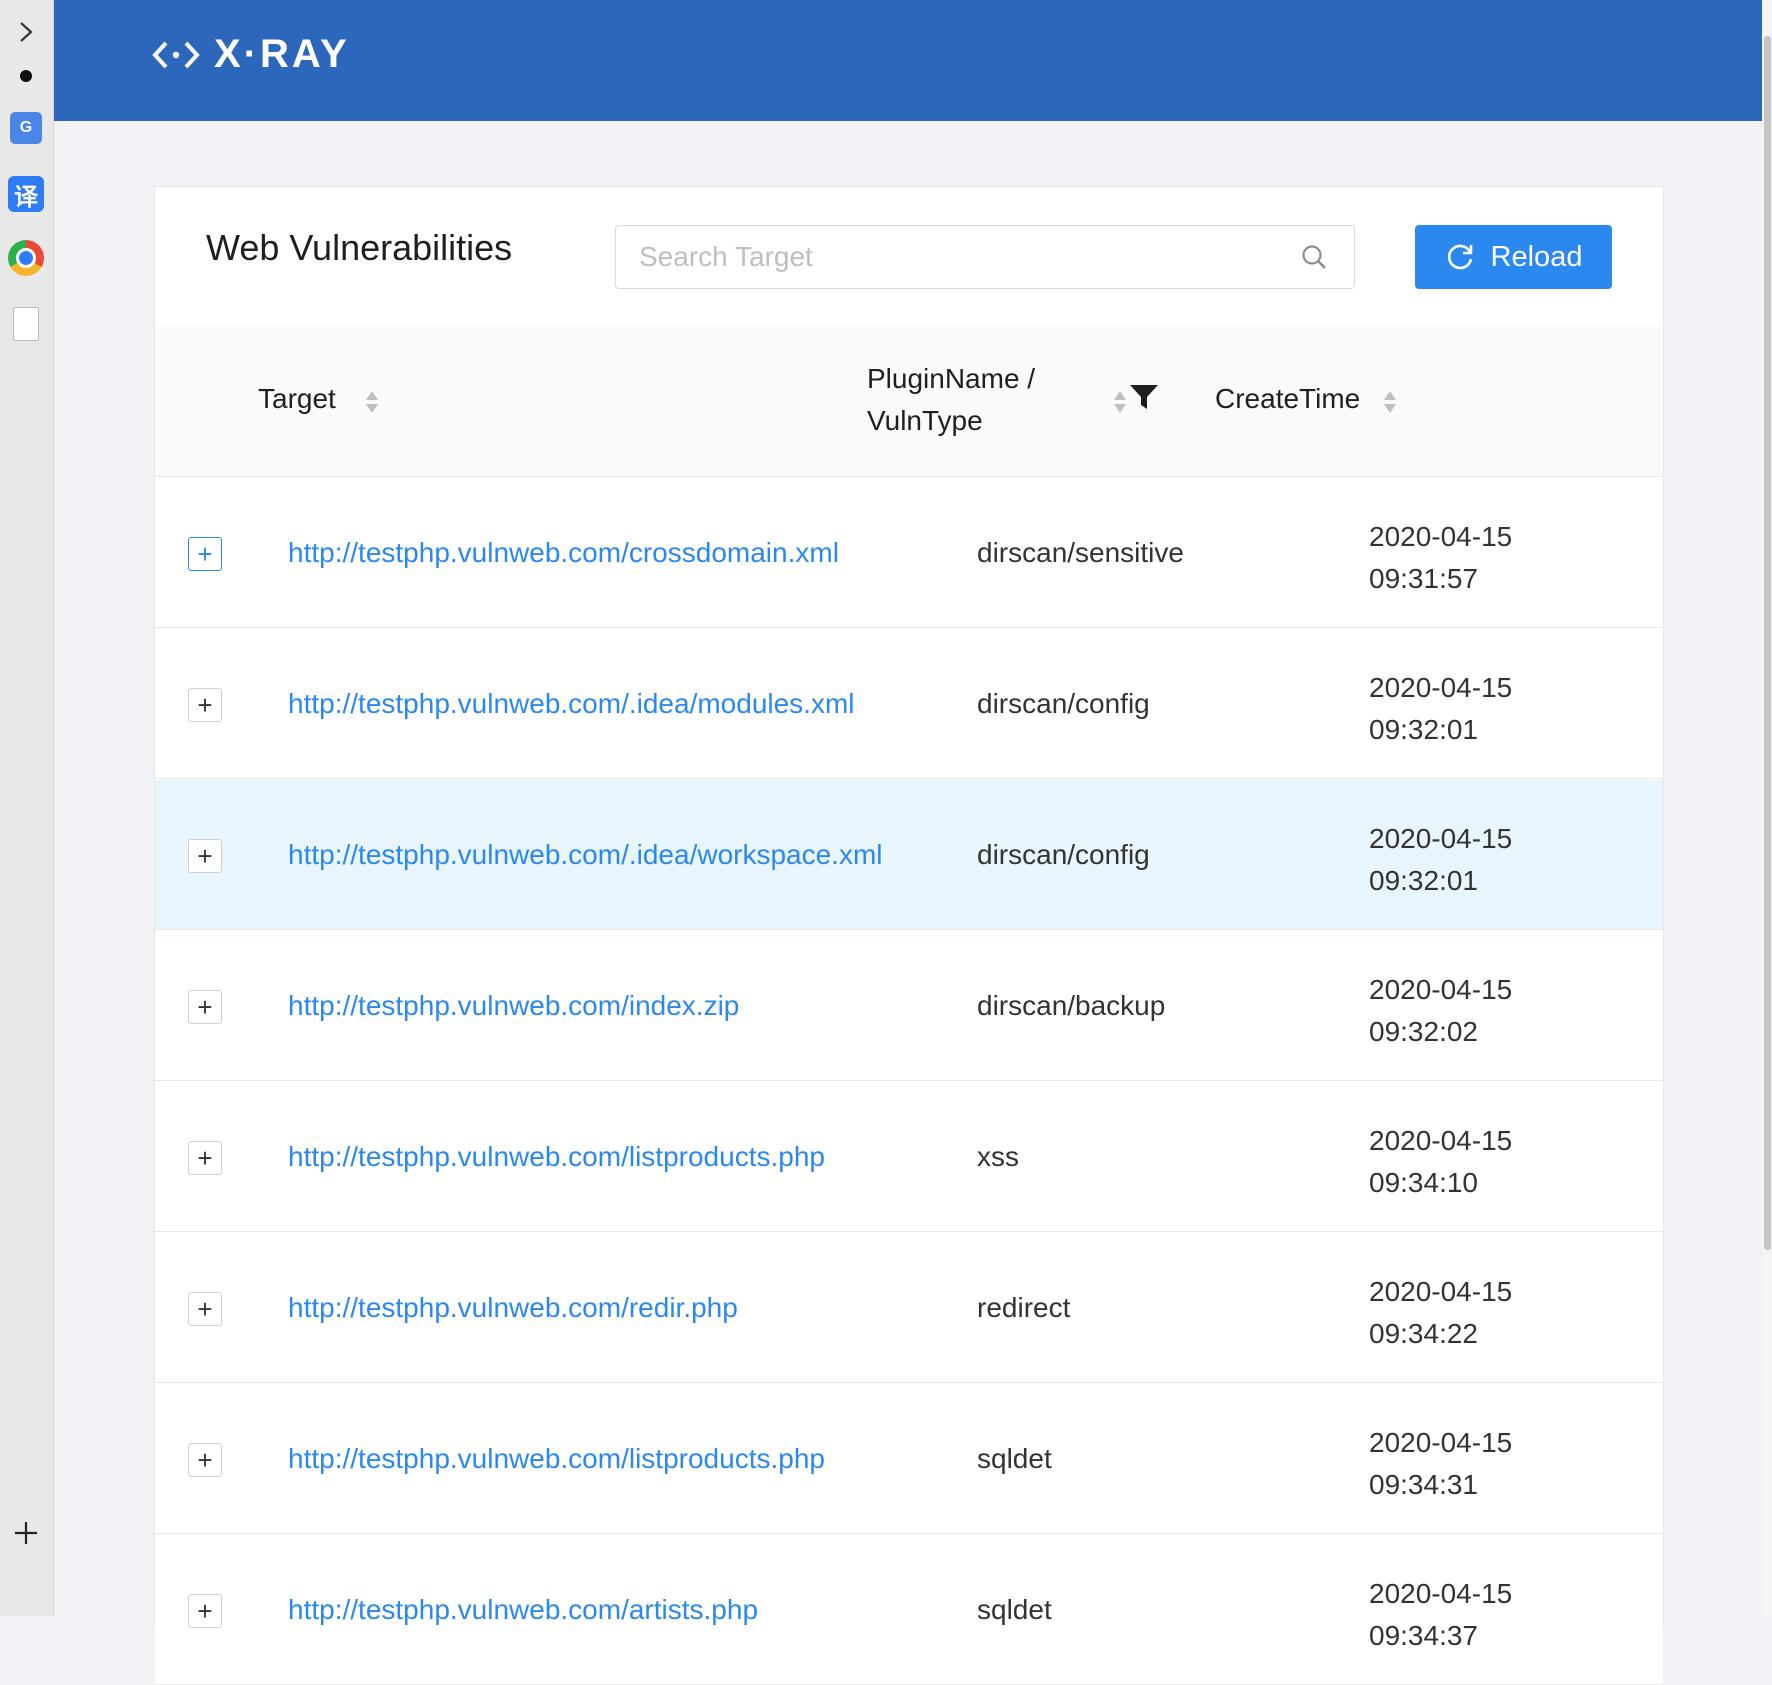 This screenshot has width=1772, height=1685. What do you see at coordinates (1144, 398) in the screenshot?
I see `filter-icon` at bounding box center [1144, 398].